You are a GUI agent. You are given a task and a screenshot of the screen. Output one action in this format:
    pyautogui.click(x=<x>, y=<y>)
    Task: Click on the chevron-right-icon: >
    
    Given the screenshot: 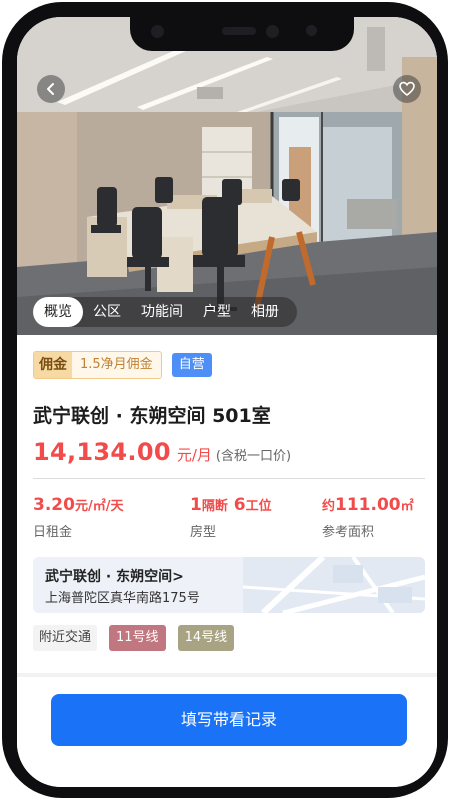 What is the action you would take?
    pyautogui.click(x=178, y=577)
    